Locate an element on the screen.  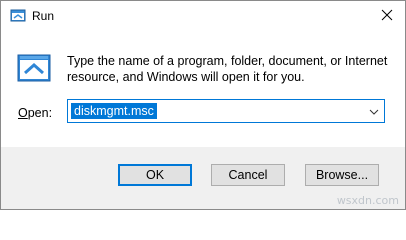
close-icon is located at coordinates (387, 16).